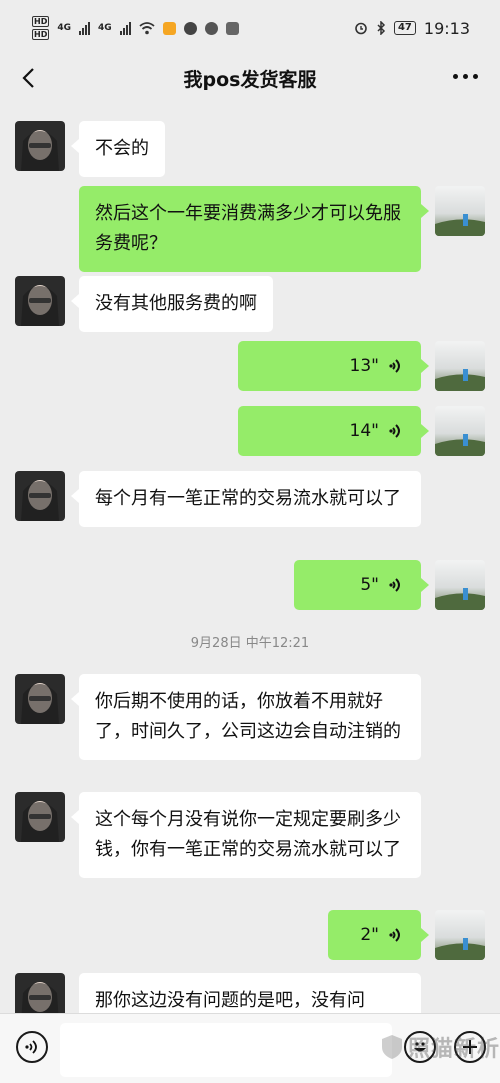  I want to click on network-label-1: 4G, so click(64, 28).